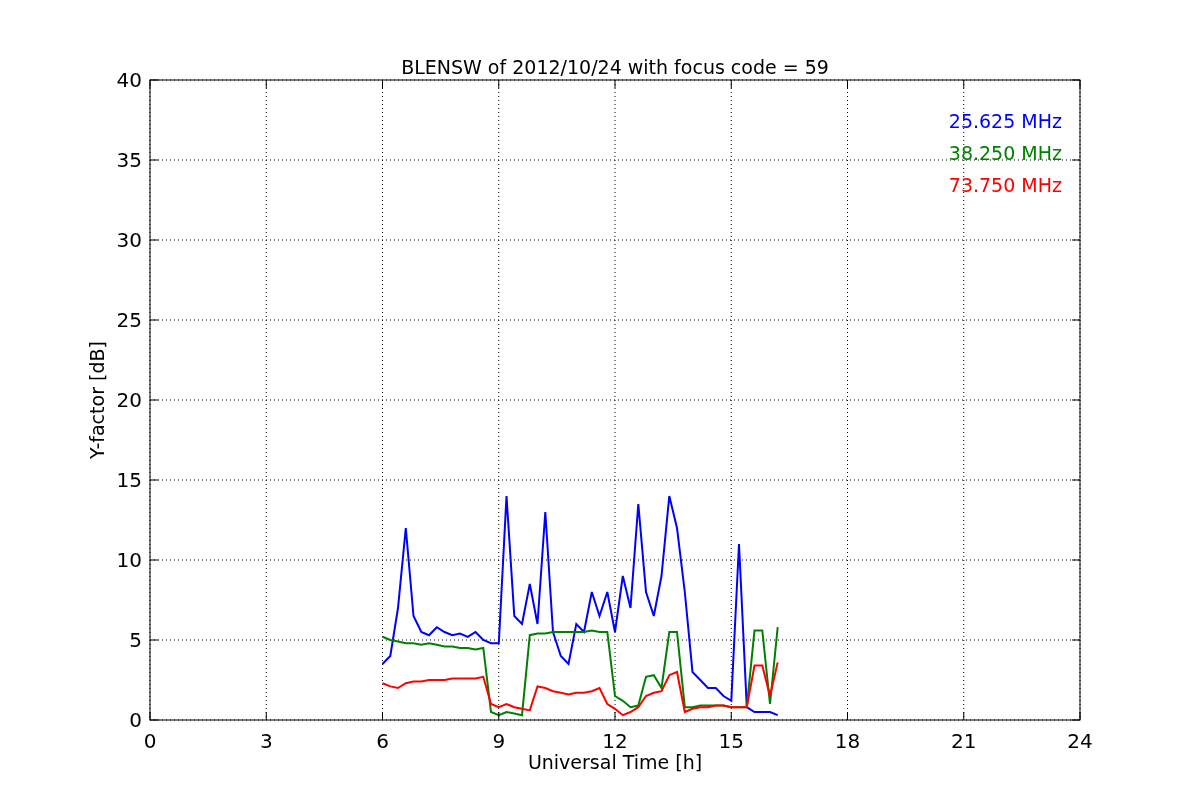 The width and height of the screenshot is (1200, 800). Describe the element at coordinates (1005, 185) in the screenshot. I see `legend-label: 73.750 MHz` at that location.